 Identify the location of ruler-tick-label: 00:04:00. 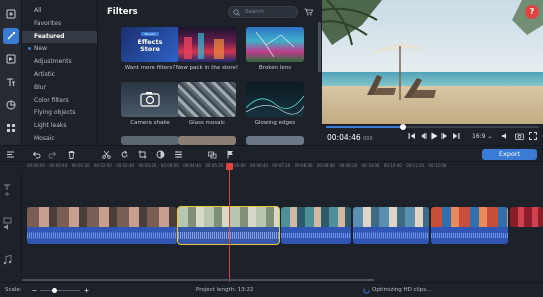
(169, 165).